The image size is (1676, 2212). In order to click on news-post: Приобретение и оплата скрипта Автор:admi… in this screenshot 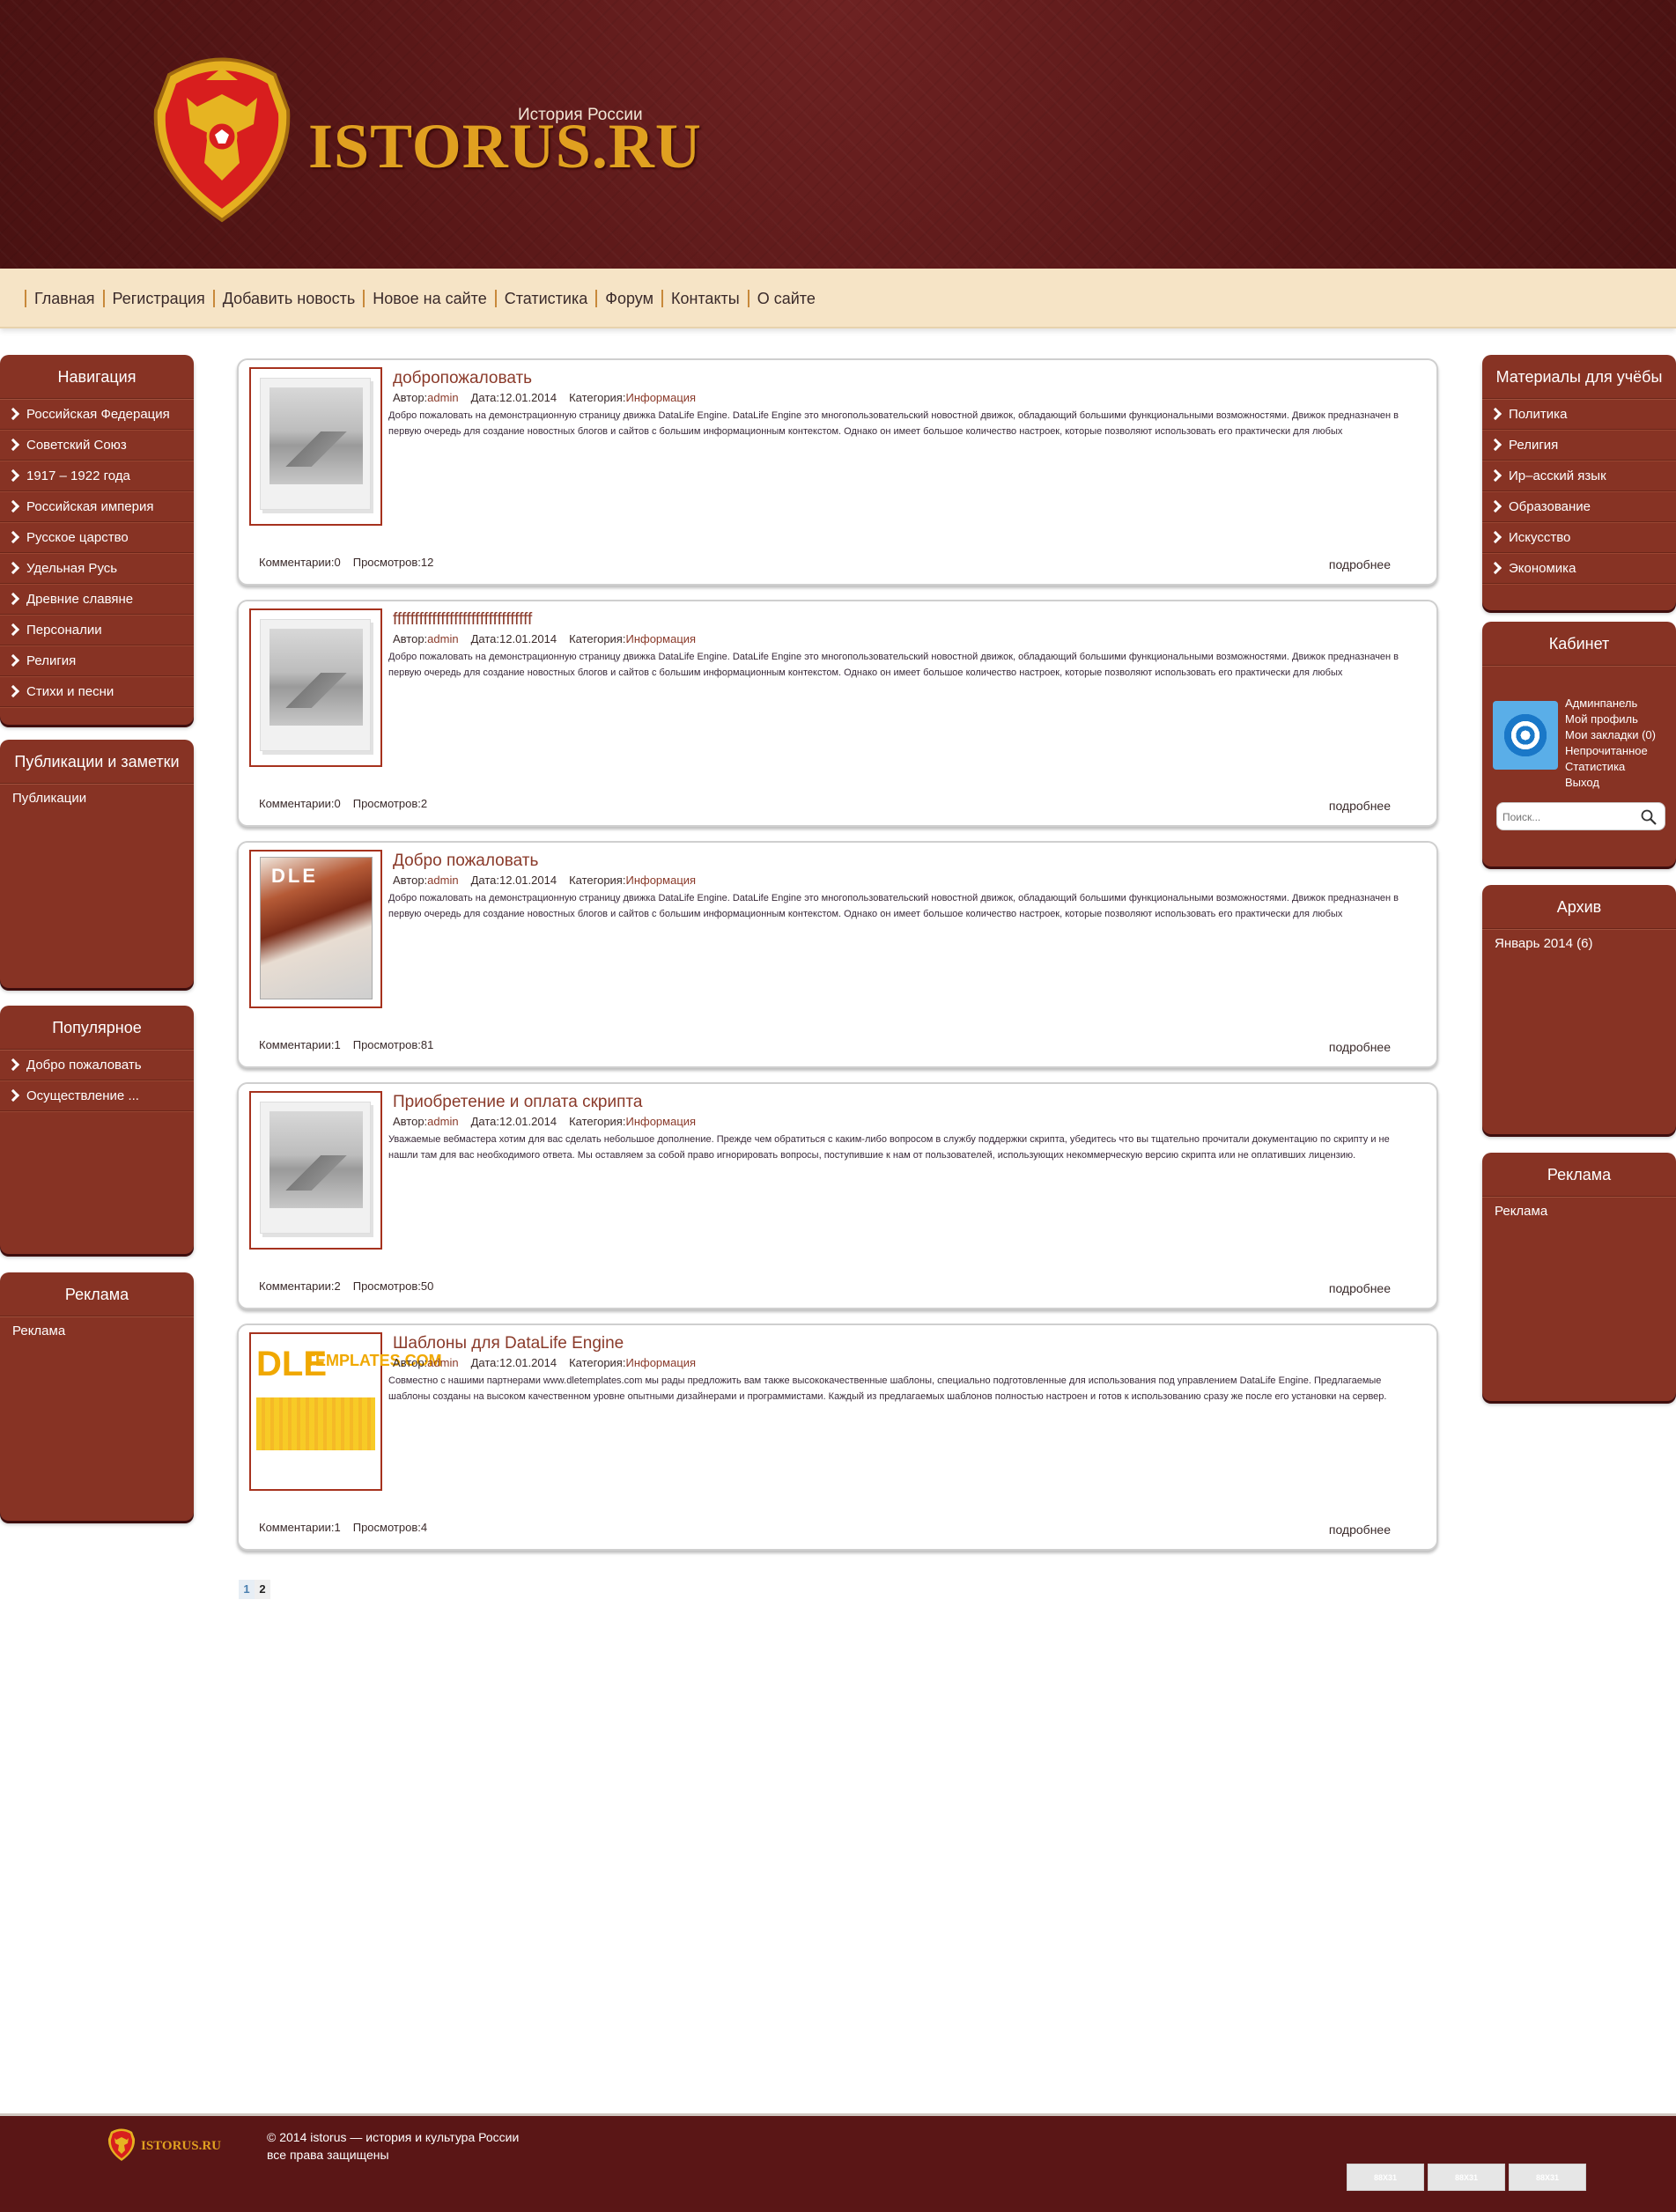, I will do `click(838, 1195)`.